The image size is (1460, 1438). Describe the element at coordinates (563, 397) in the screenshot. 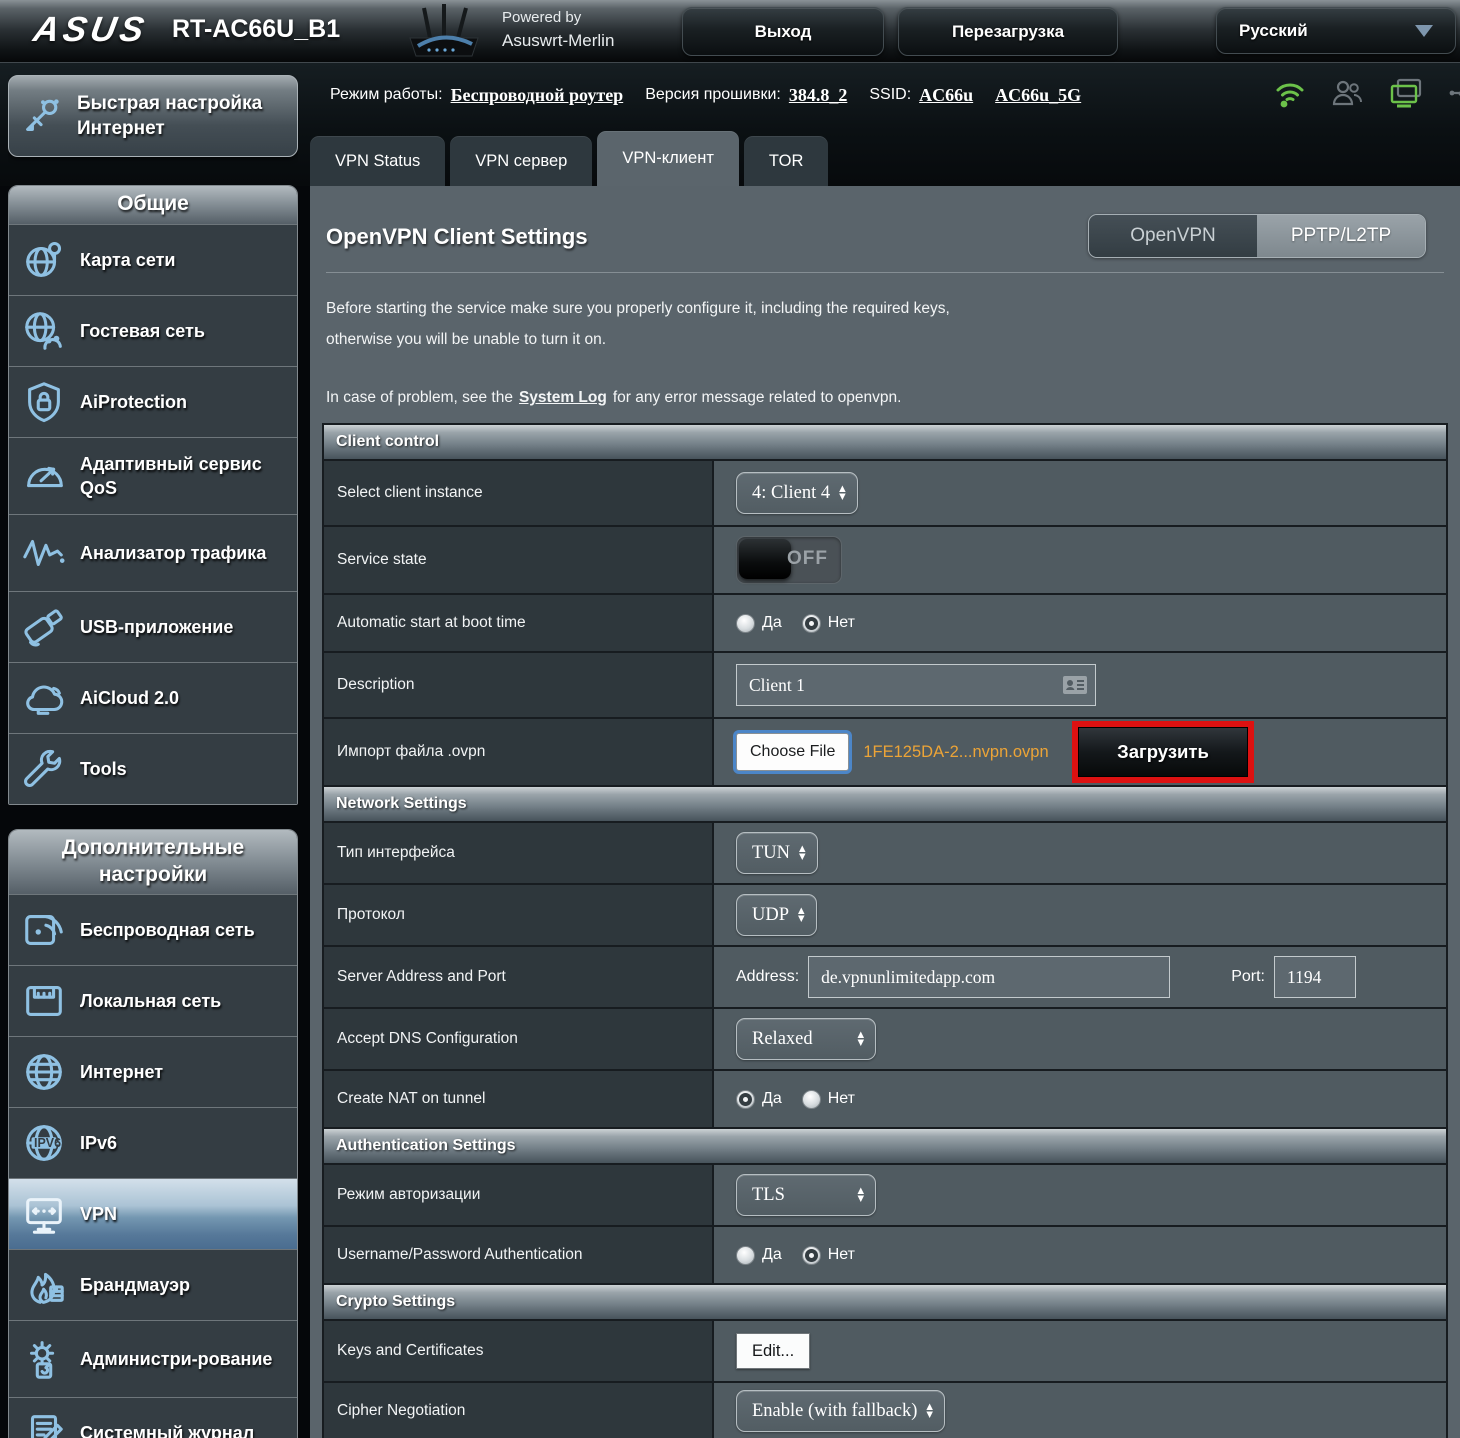

I see `system-log-link: System Log` at that location.